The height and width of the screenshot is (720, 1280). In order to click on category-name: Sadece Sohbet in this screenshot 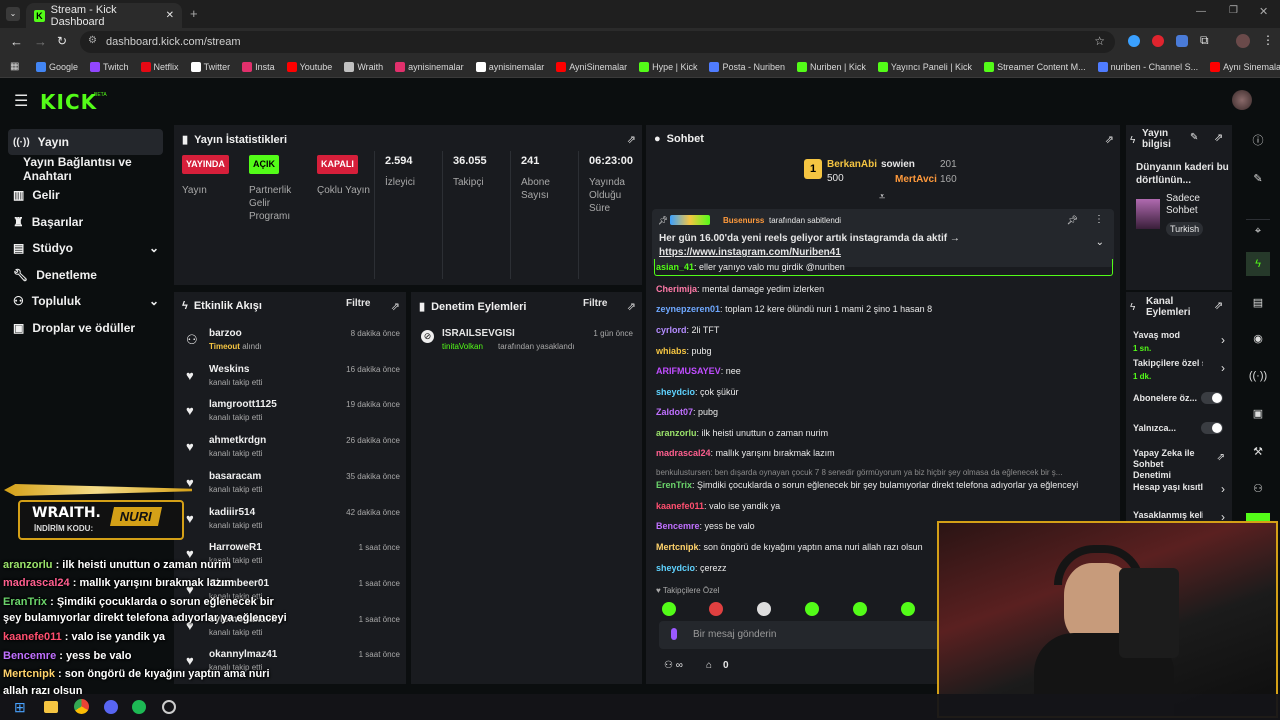, I will do `click(1196, 205)`.